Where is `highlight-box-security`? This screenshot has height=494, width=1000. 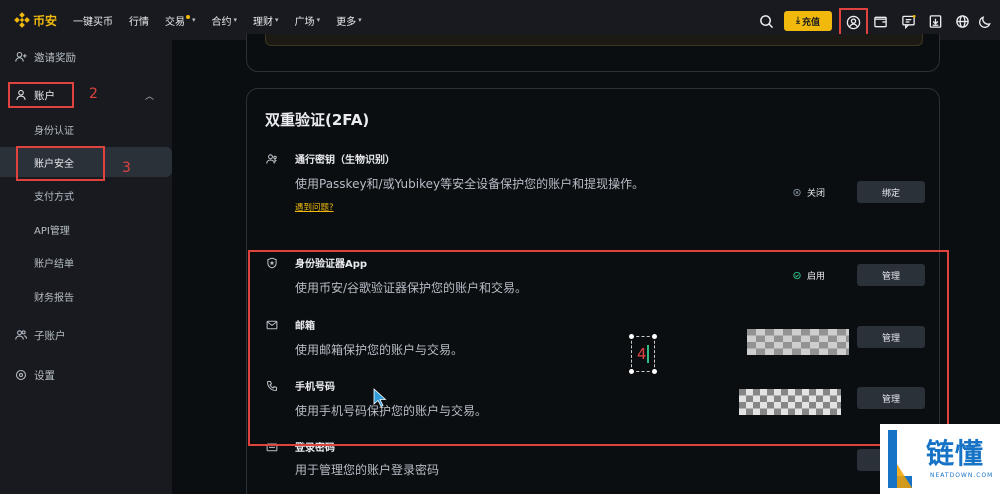 highlight-box-security is located at coordinates (60, 163).